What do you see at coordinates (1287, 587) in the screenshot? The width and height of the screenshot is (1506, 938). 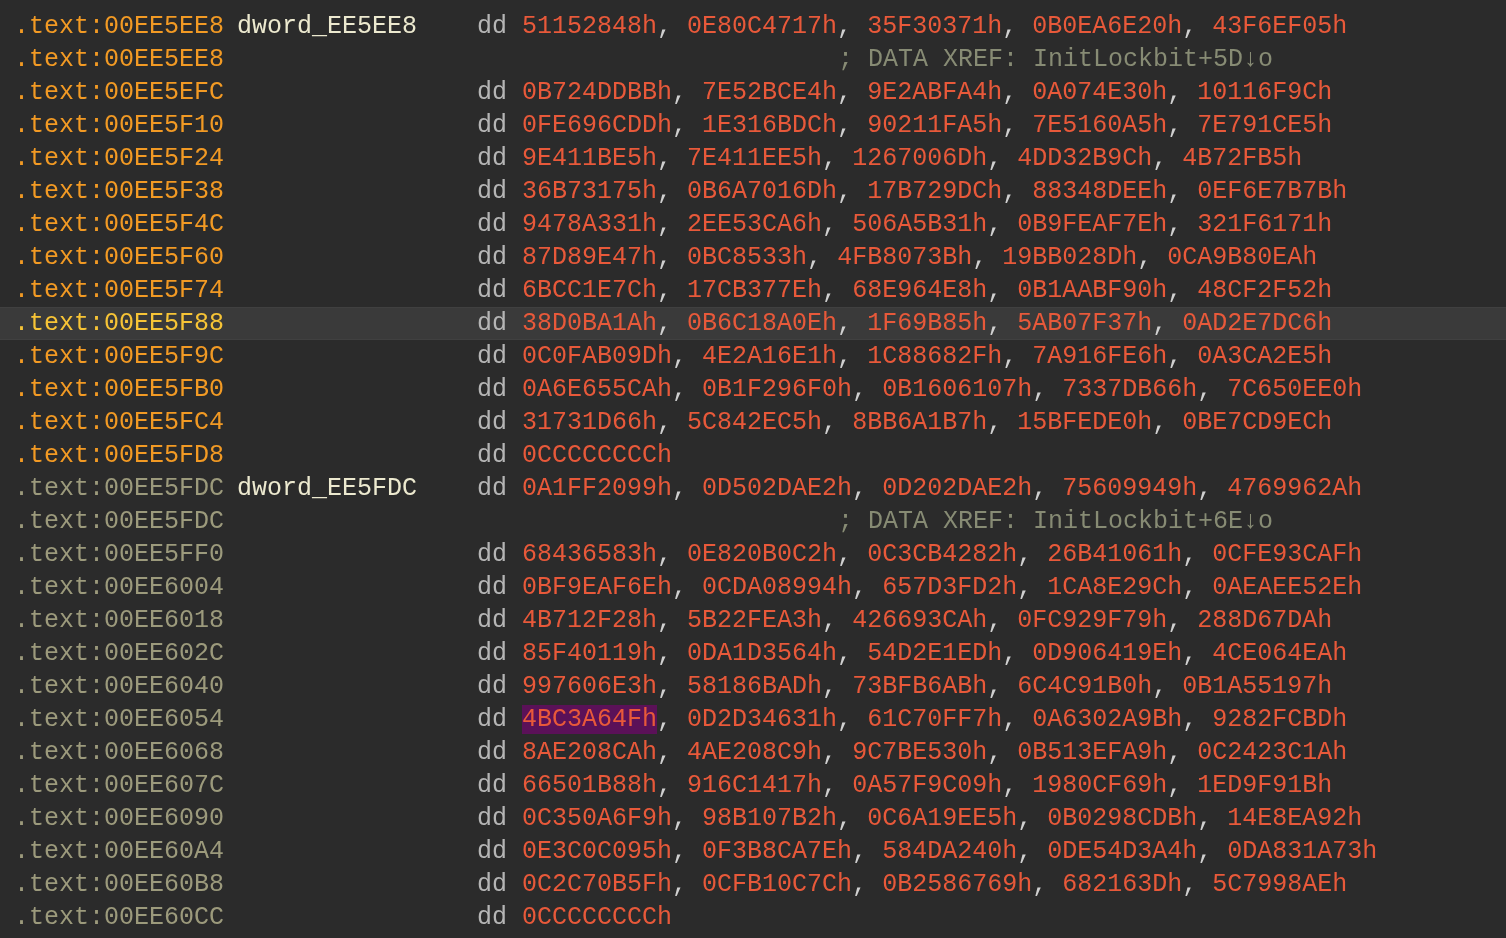 I see `hex-value: 0AEAEE52Eh` at bounding box center [1287, 587].